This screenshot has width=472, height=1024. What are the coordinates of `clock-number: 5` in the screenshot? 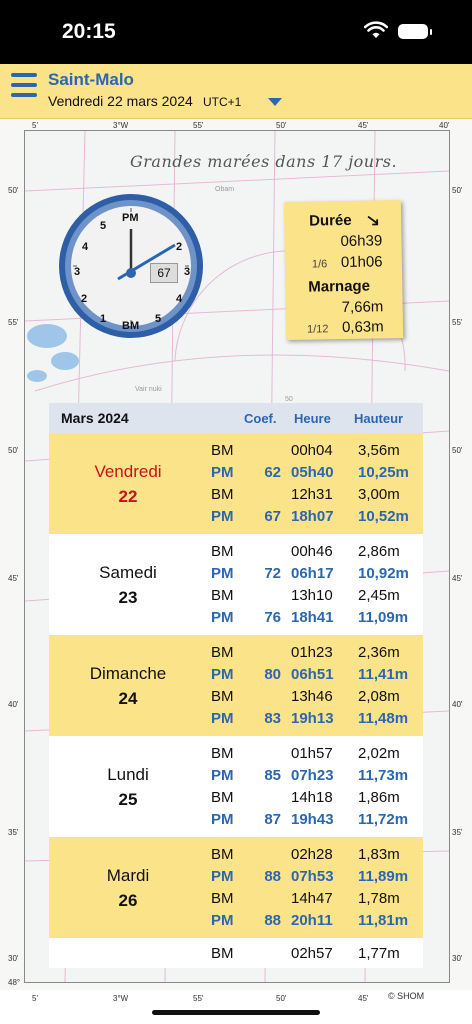 It's located at (158, 319).